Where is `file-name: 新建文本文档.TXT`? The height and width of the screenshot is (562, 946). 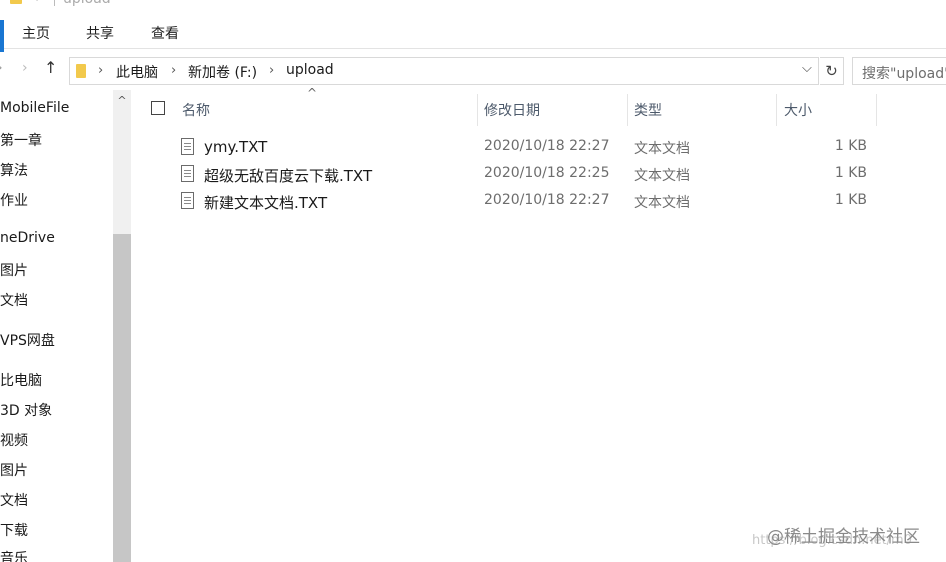
file-name: 新建文本文档.TXT is located at coordinates (266, 203).